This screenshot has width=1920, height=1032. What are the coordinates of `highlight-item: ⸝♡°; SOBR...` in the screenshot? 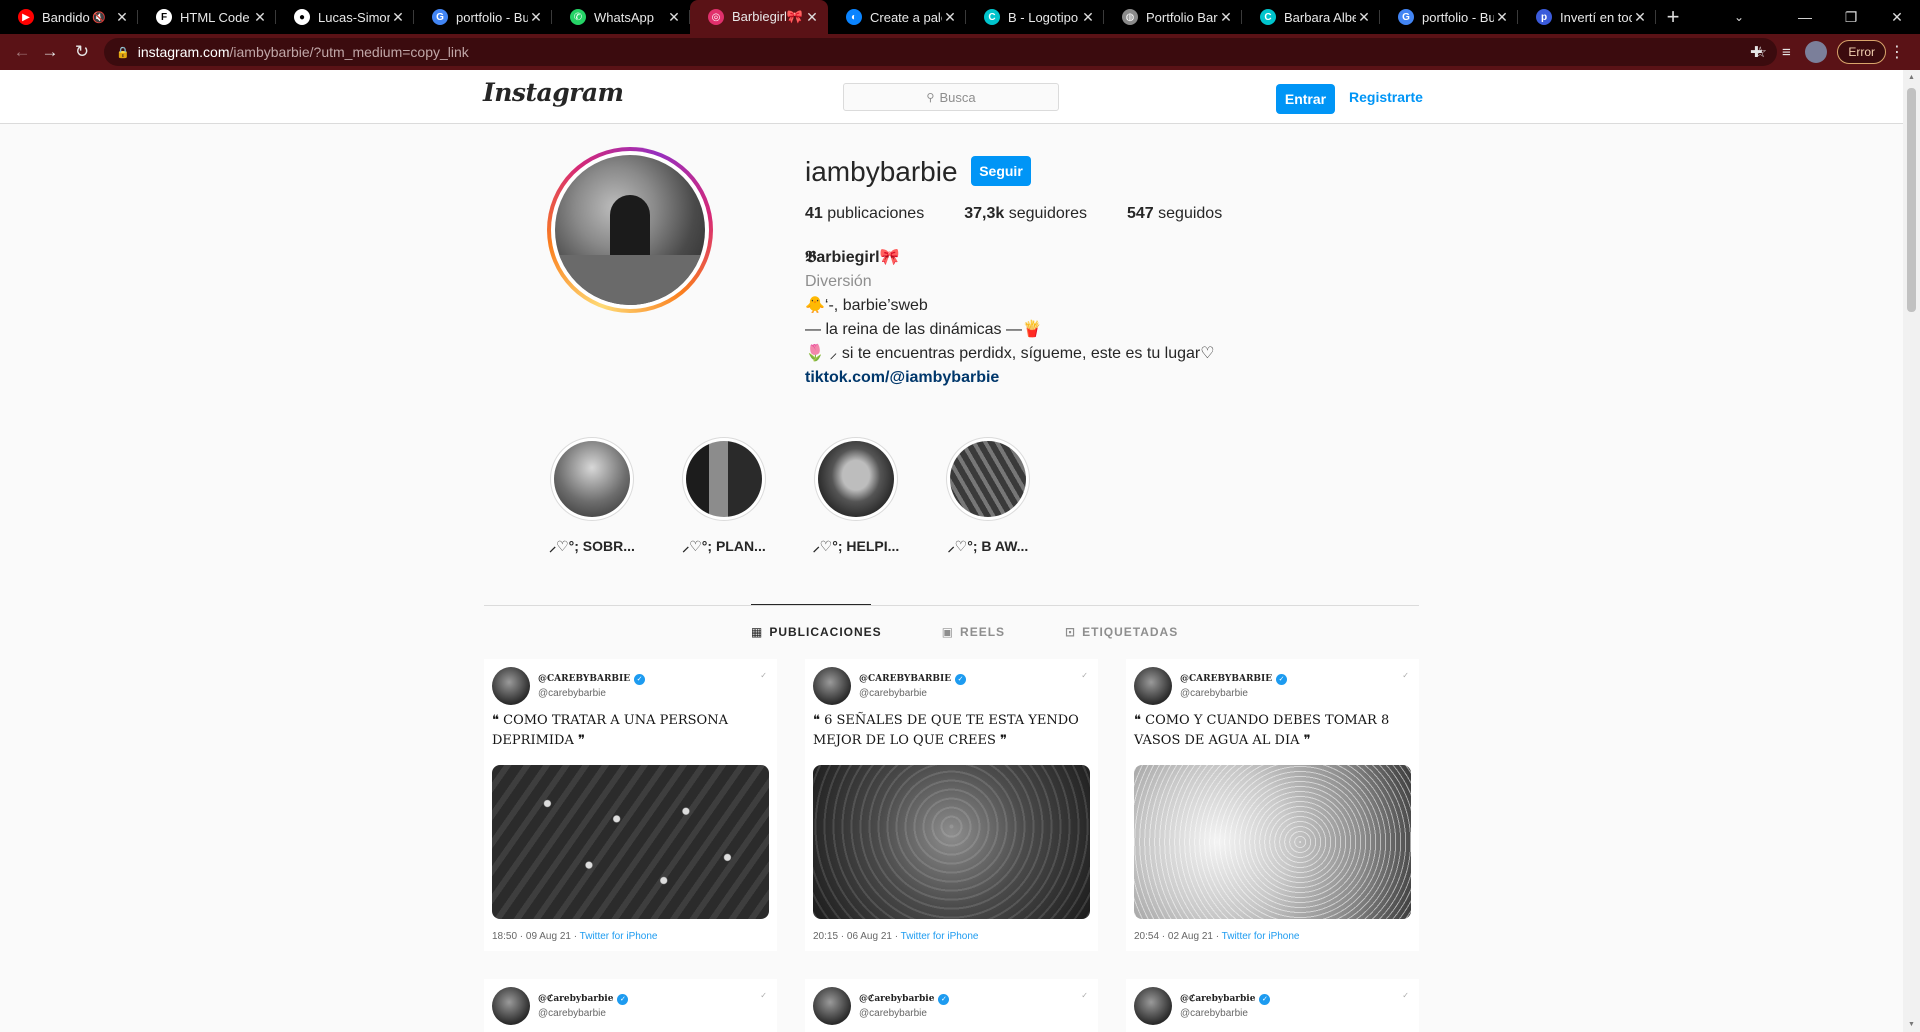 It's located at (592, 496).